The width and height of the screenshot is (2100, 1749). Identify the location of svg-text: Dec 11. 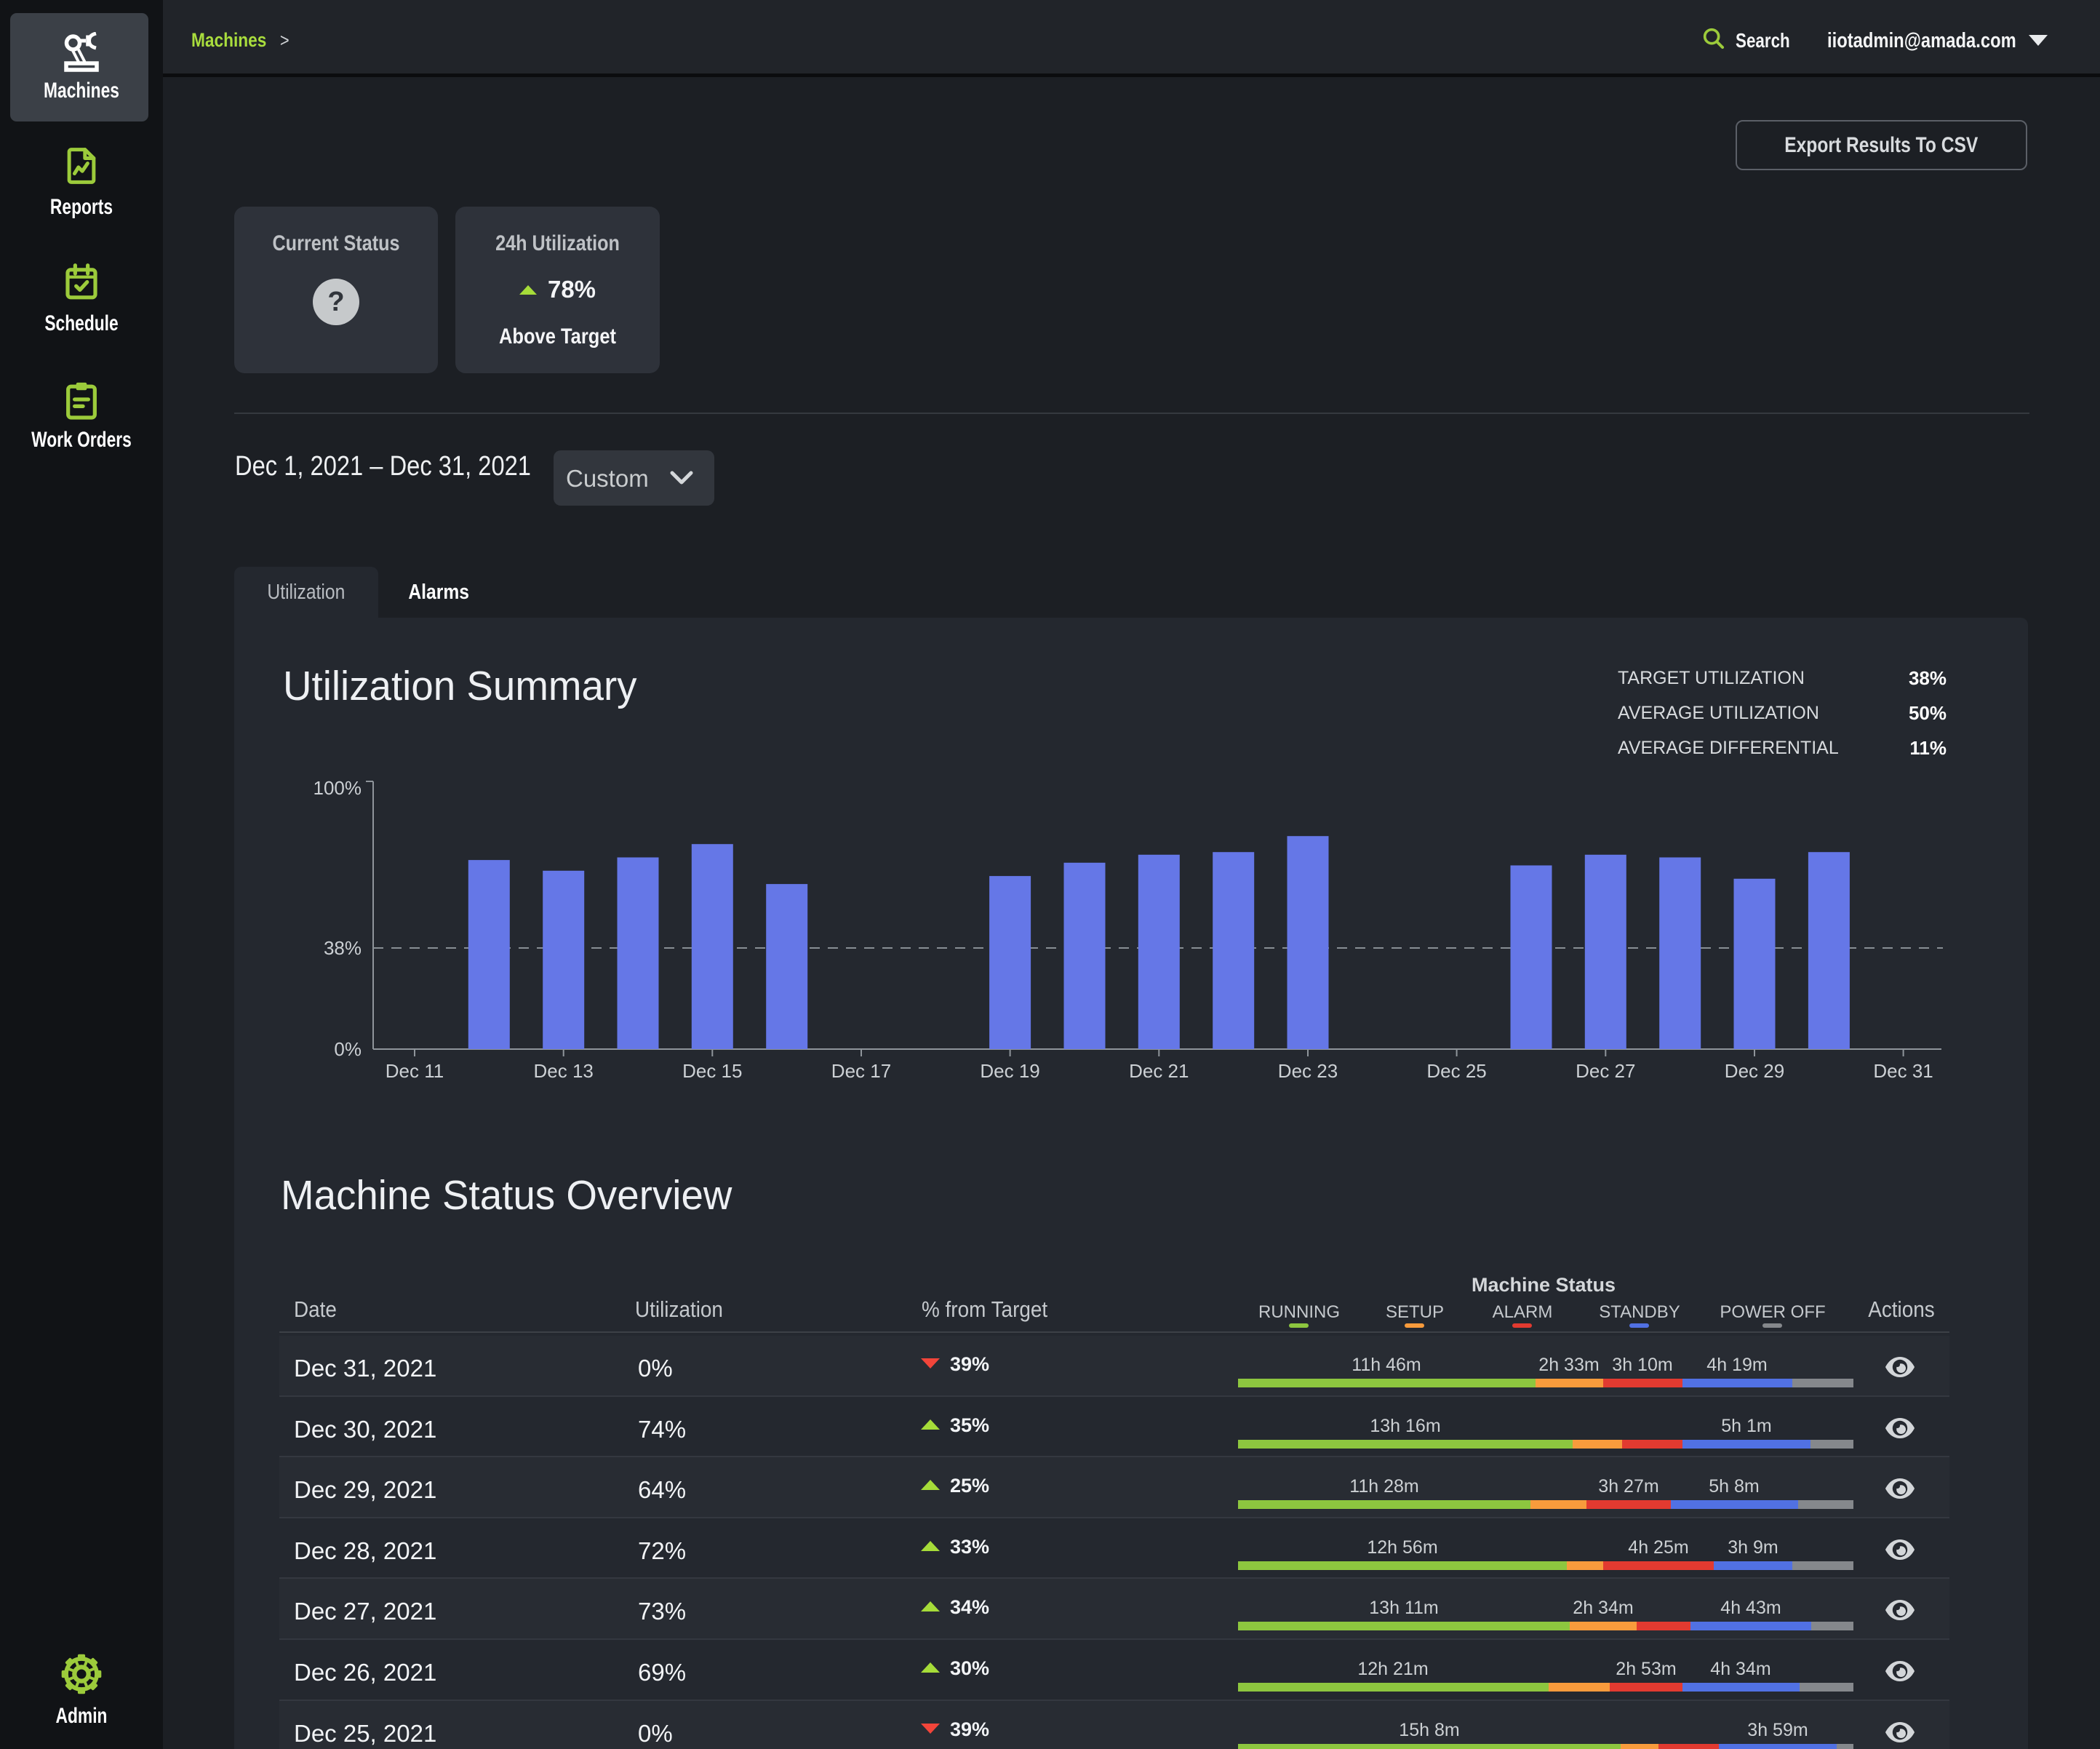
(415, 1071).